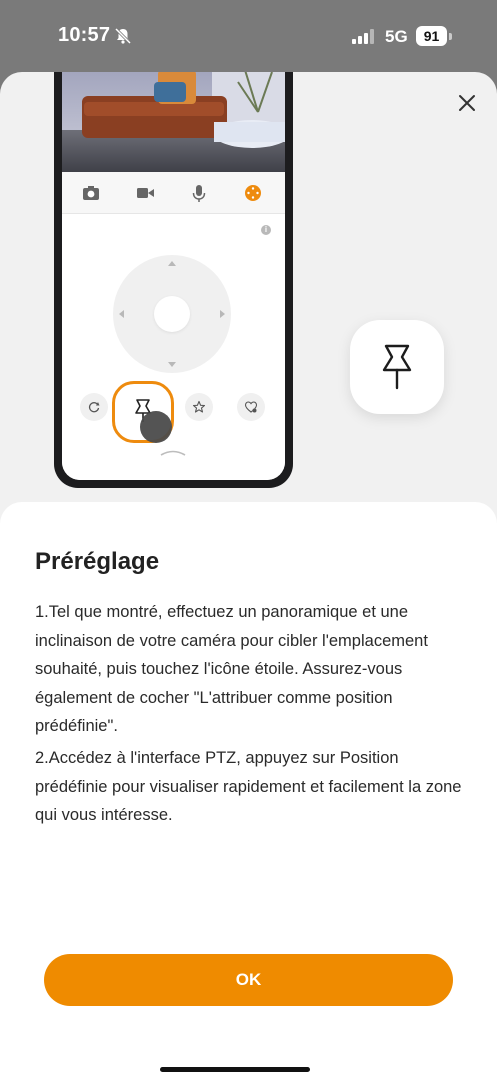 The width and height of the screenshot is (497, 1080). What do you see at coordinates (91, 193) in the screenshot?
I see `camera-icon` at bounding box center [91, 193].